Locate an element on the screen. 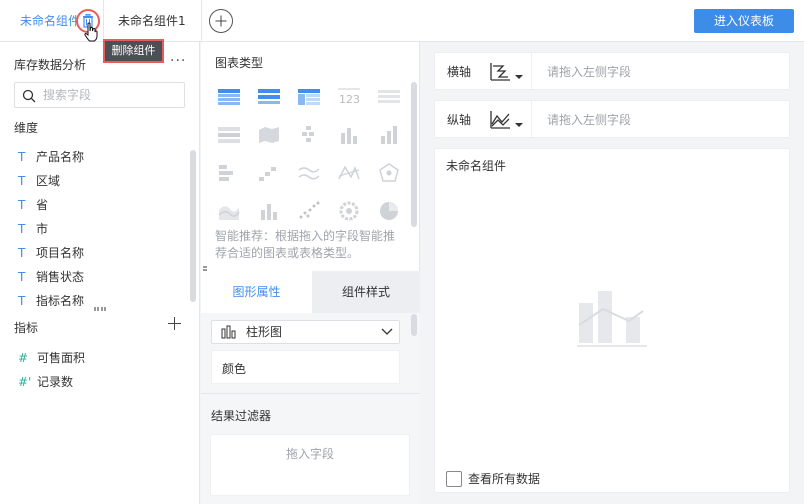 This screenshot has height=504, width=804. search-input is located at coordinates (112, 95).